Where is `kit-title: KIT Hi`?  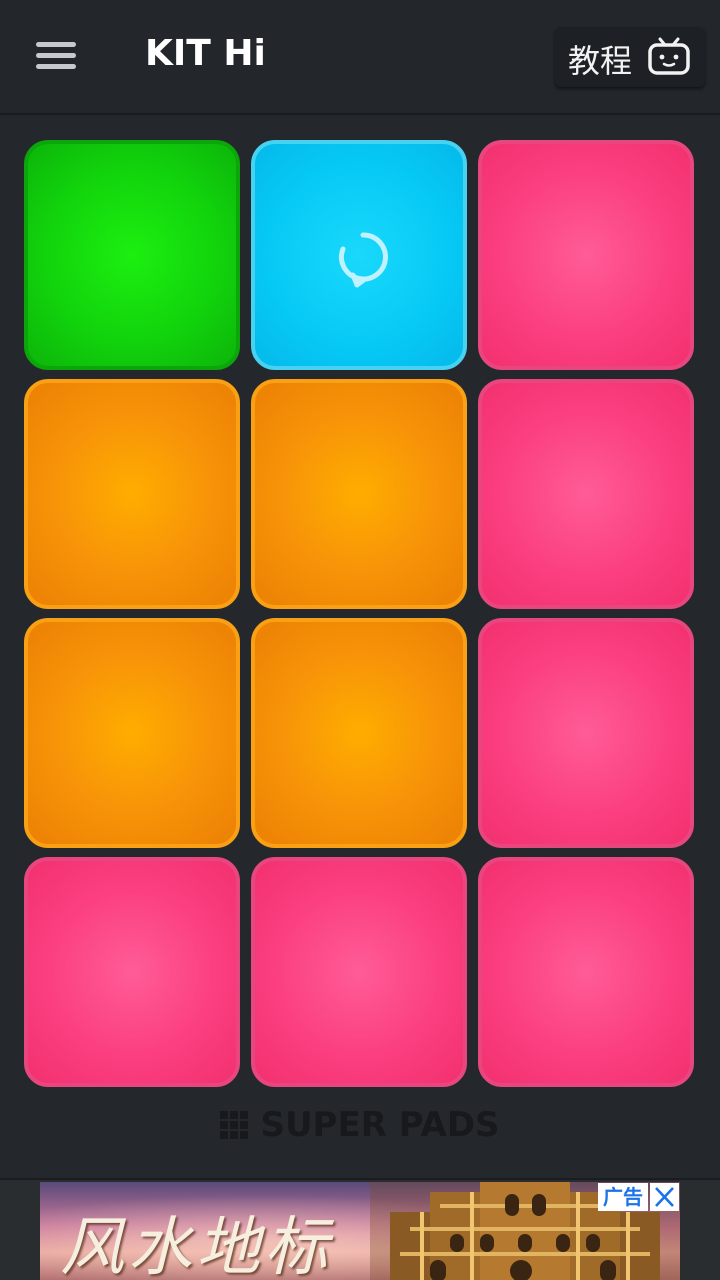
kit-title: KIT Hi is located at coordinates (205, 53).